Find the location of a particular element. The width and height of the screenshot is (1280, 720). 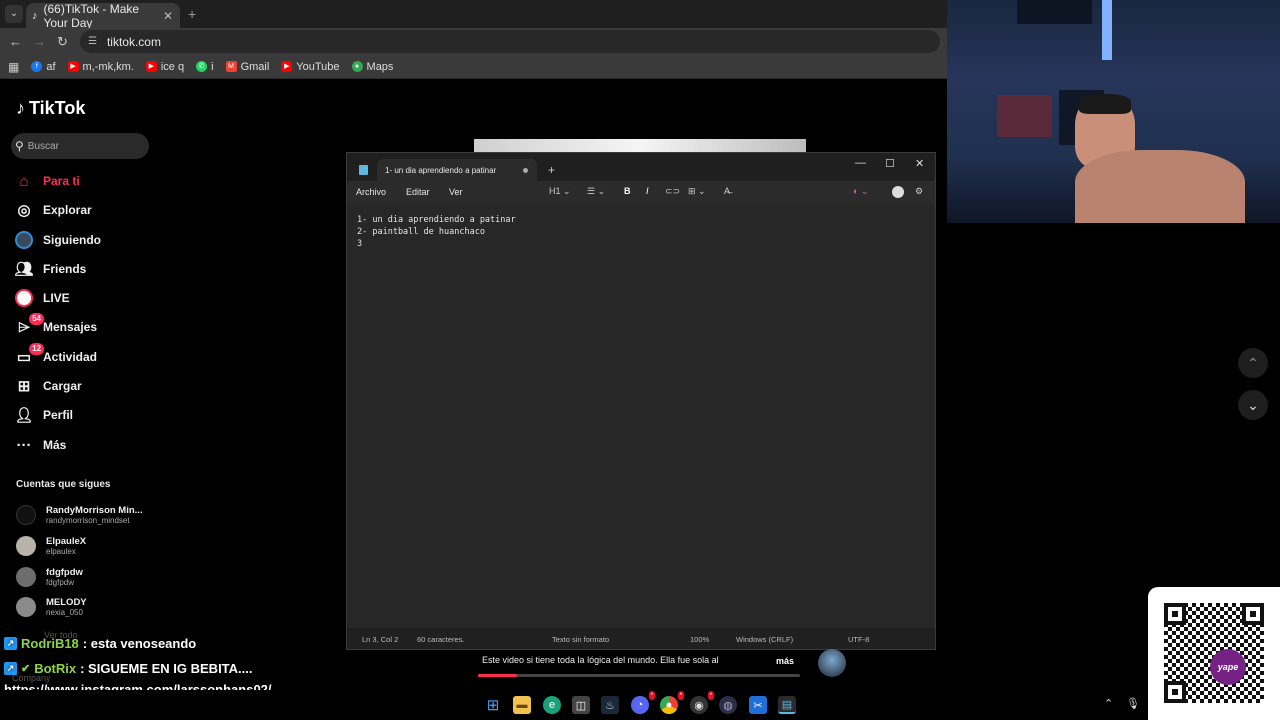

snipping-tool-icon: ✂ is located at coordinates (758, 705).